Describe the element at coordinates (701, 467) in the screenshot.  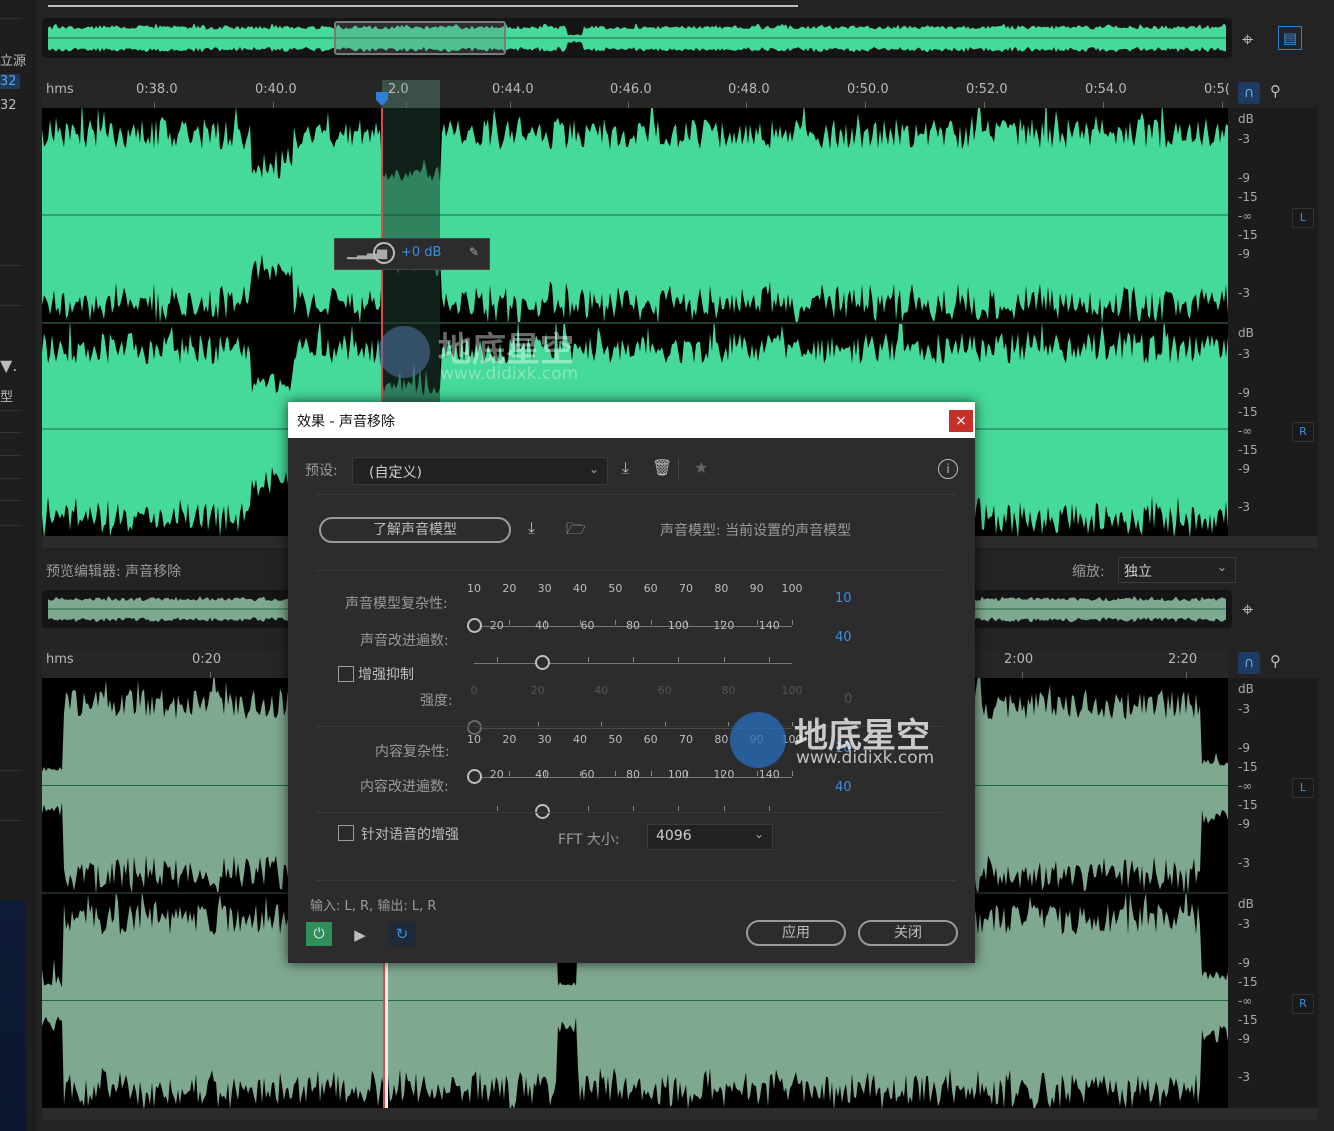
I see `favorite-star-icon: ★` at that location.